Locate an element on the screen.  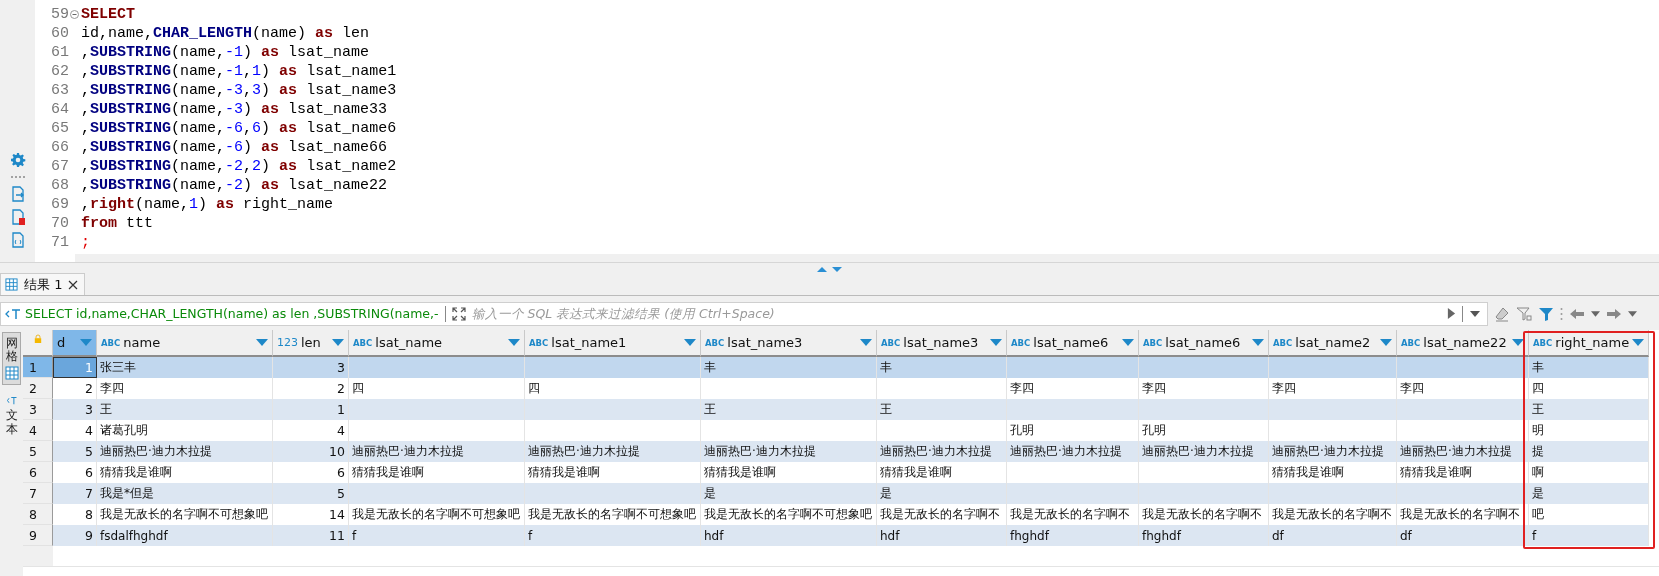
row-number: 9 is located at coordinates (38, 535).